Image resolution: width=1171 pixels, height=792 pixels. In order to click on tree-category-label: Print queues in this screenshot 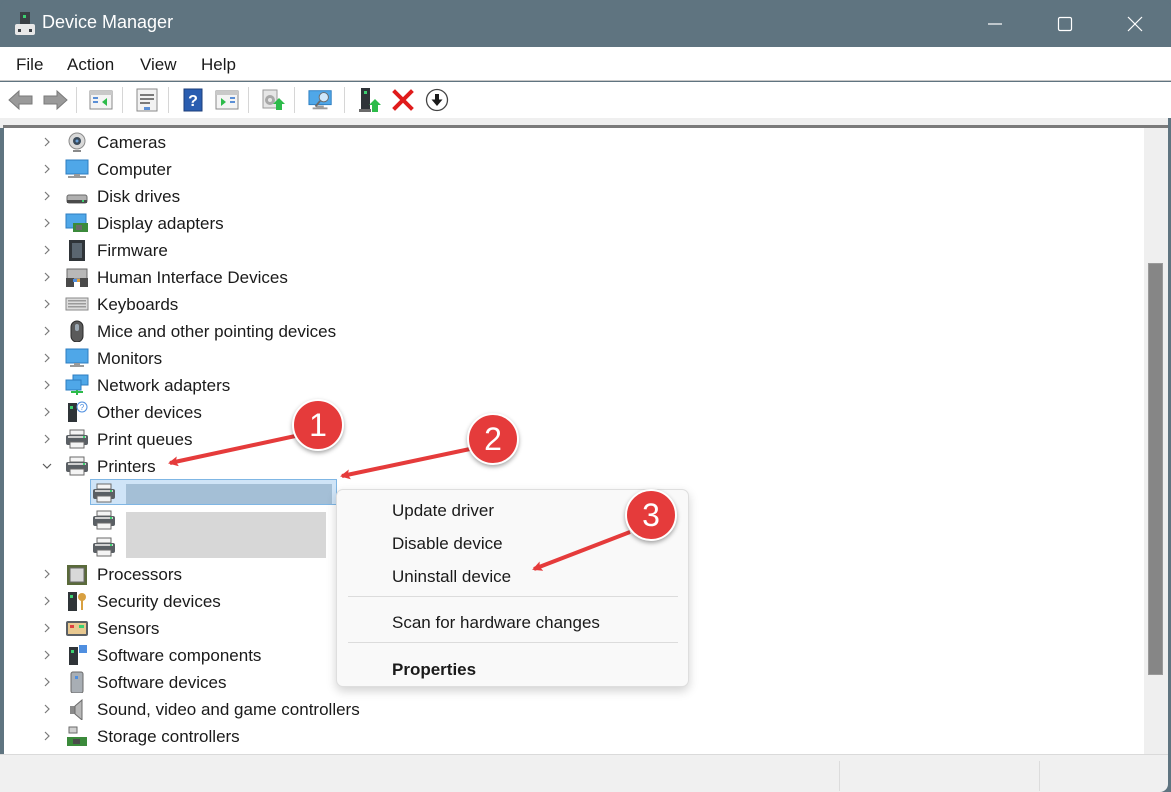, I will do `click(145, 439)`.